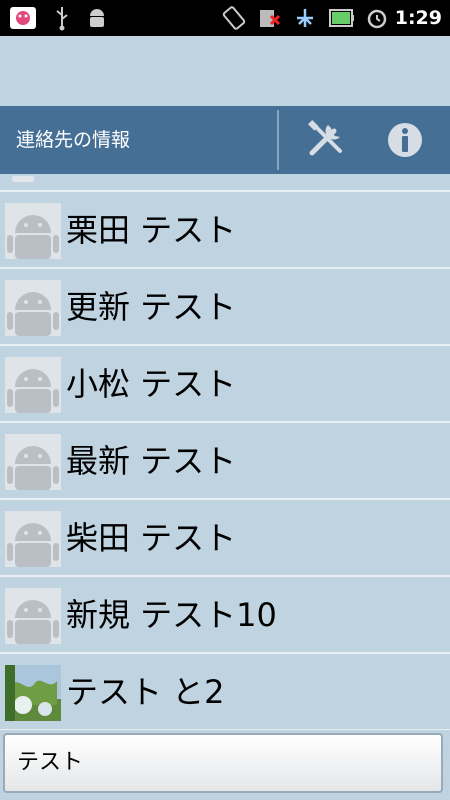 This screenshot has width=450, height=800. What do you see at coordinates (151, 538) in the screenshot?
I see `contact-name: 柴田 テスト` at bounding box center [151, 538].